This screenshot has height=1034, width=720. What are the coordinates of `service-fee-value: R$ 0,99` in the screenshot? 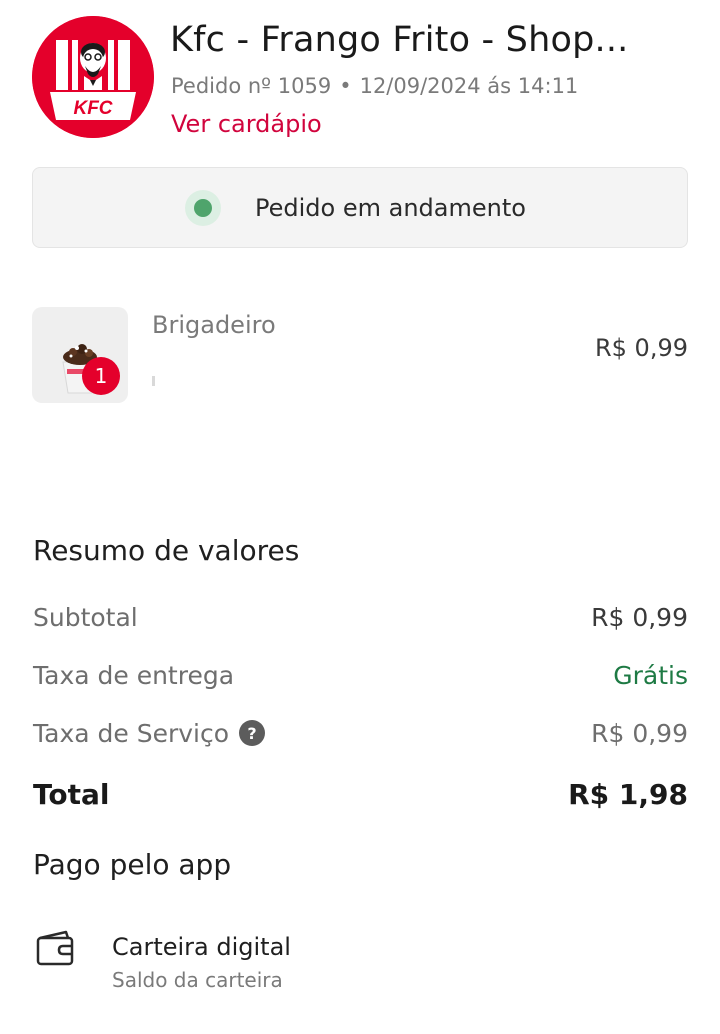 It's located at (639, 733).